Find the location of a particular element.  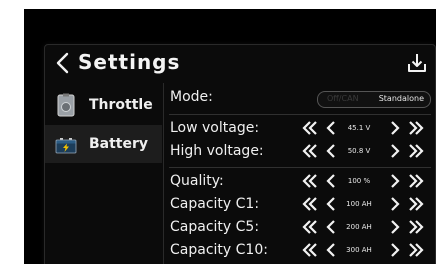

settings-header: Settings is located at coordinates (240, 63).